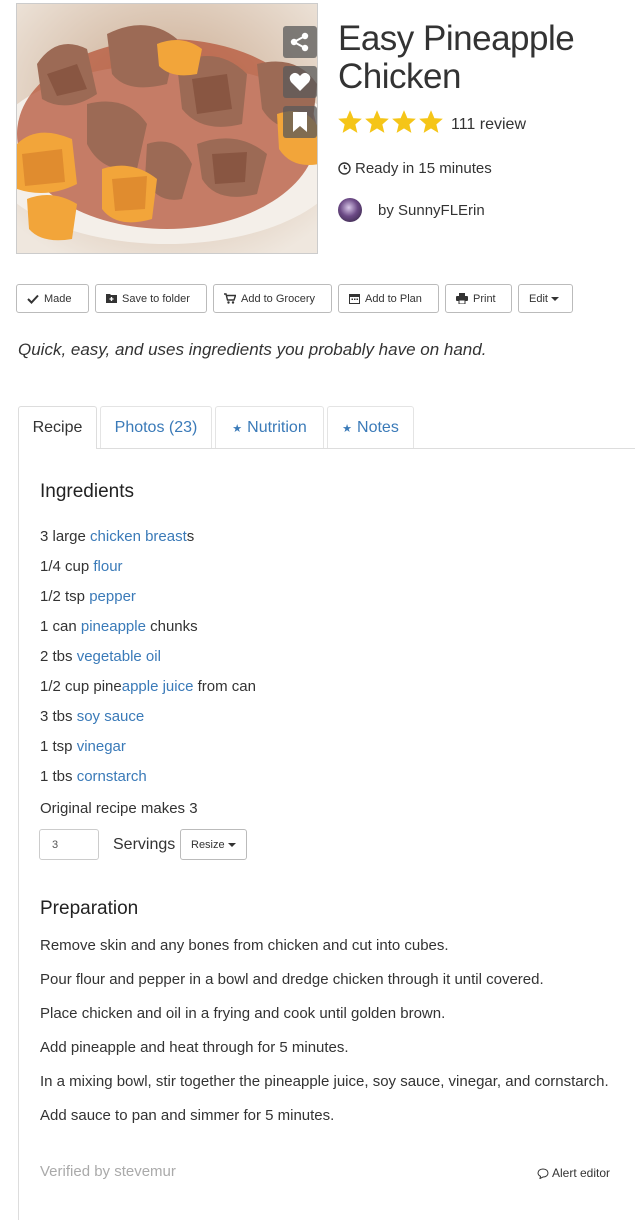 This screenshot has height=1220, width=635. Describe the element at coordinates (538, 298) in the screenshot. I see `edit-label: Edit` at that location.